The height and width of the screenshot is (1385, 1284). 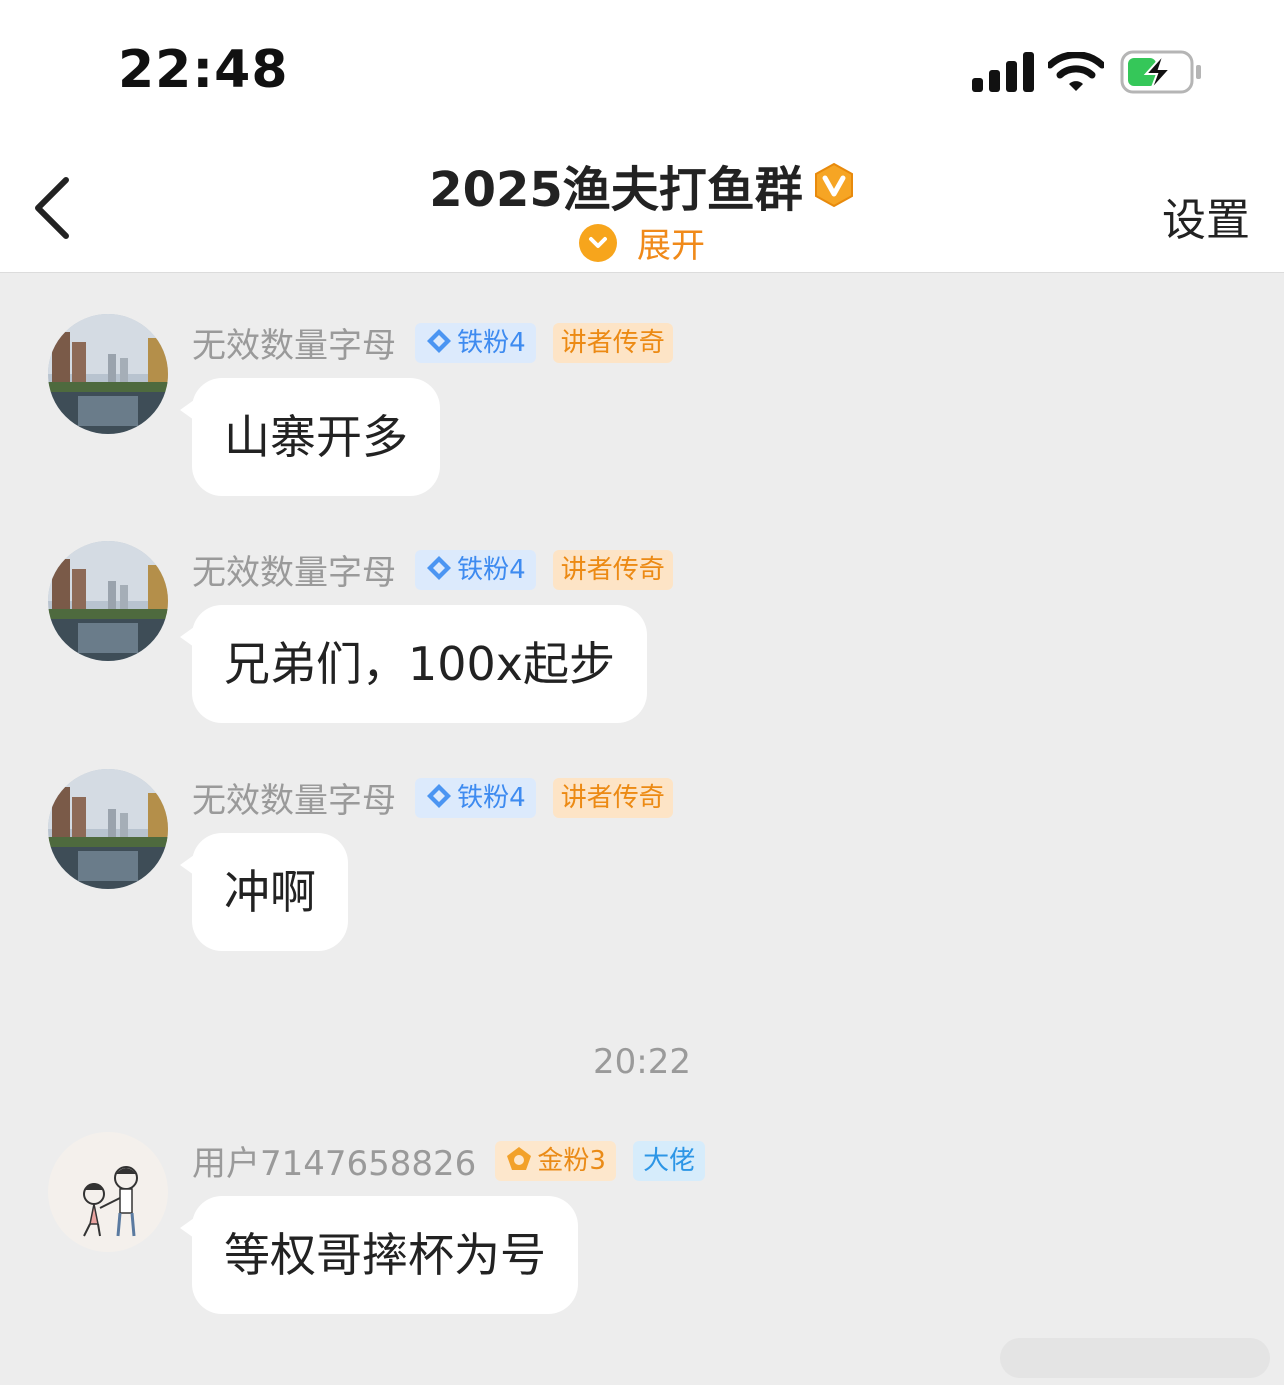 I want to click on title-row: 2025渔夫打鱼群, so click(x=642, y=185).